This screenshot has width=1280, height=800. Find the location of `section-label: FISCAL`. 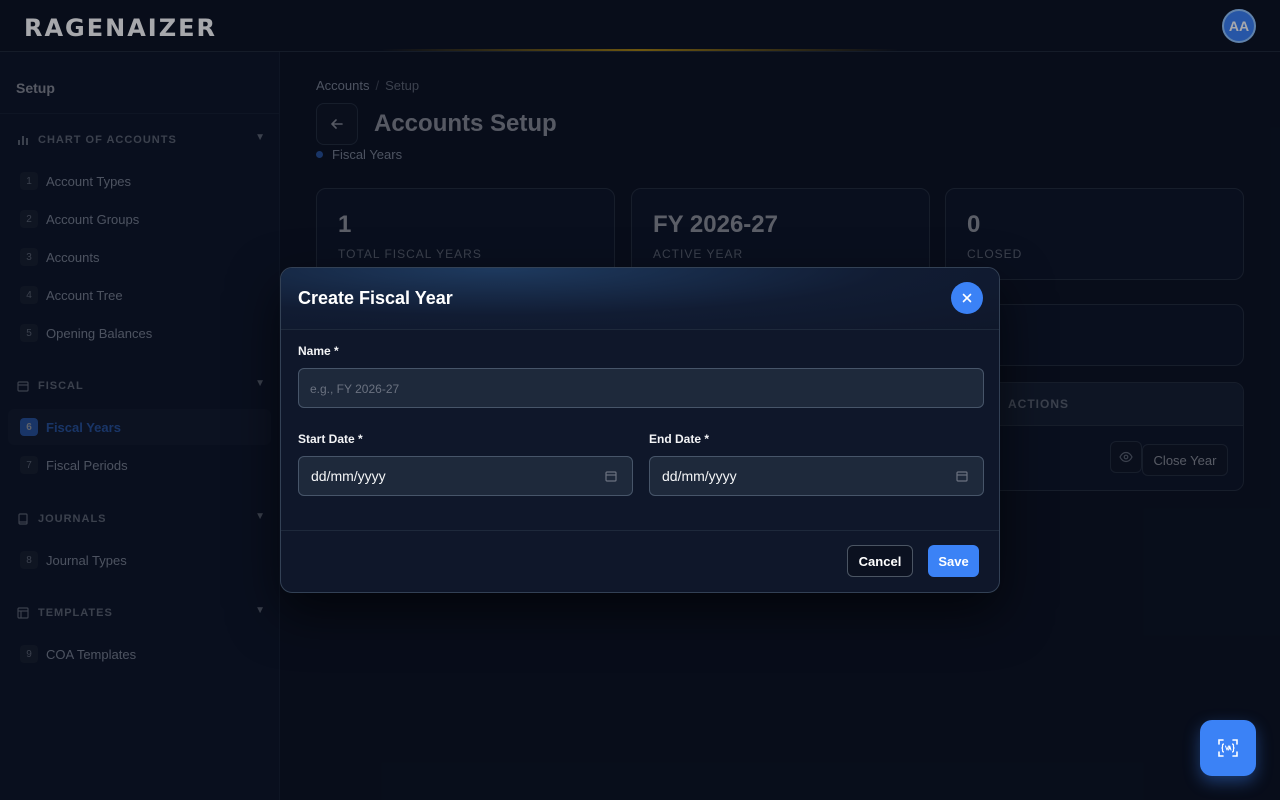

section-label: FISCAL is located at coordinates (61, 386).